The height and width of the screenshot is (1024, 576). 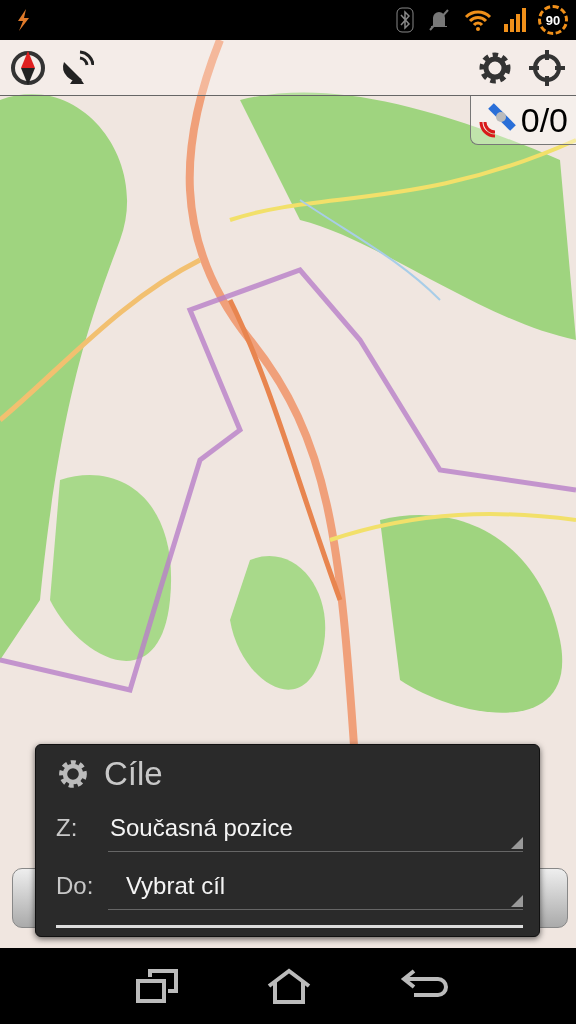 What do you see at coordinates (67, 828) in the screenshot?
I see `field-label: Z:` at bounding box center [67, 828].